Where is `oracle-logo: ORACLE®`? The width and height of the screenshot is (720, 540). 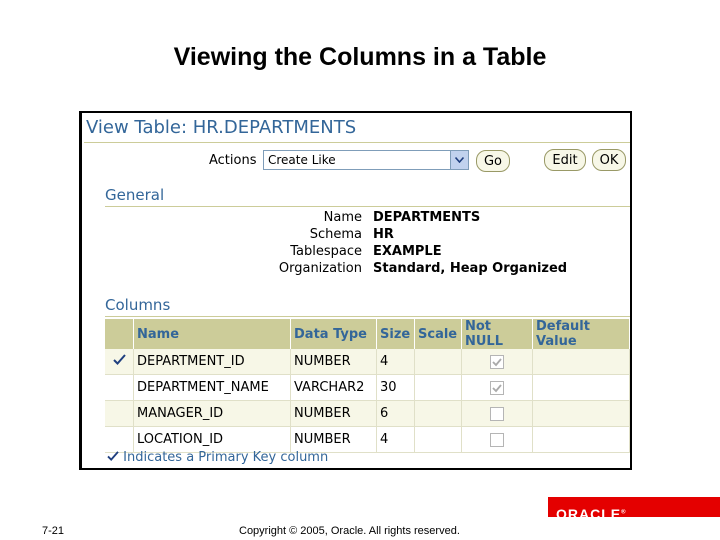
oracle-logo: ORACLE® is located at coordinates (591, 514).